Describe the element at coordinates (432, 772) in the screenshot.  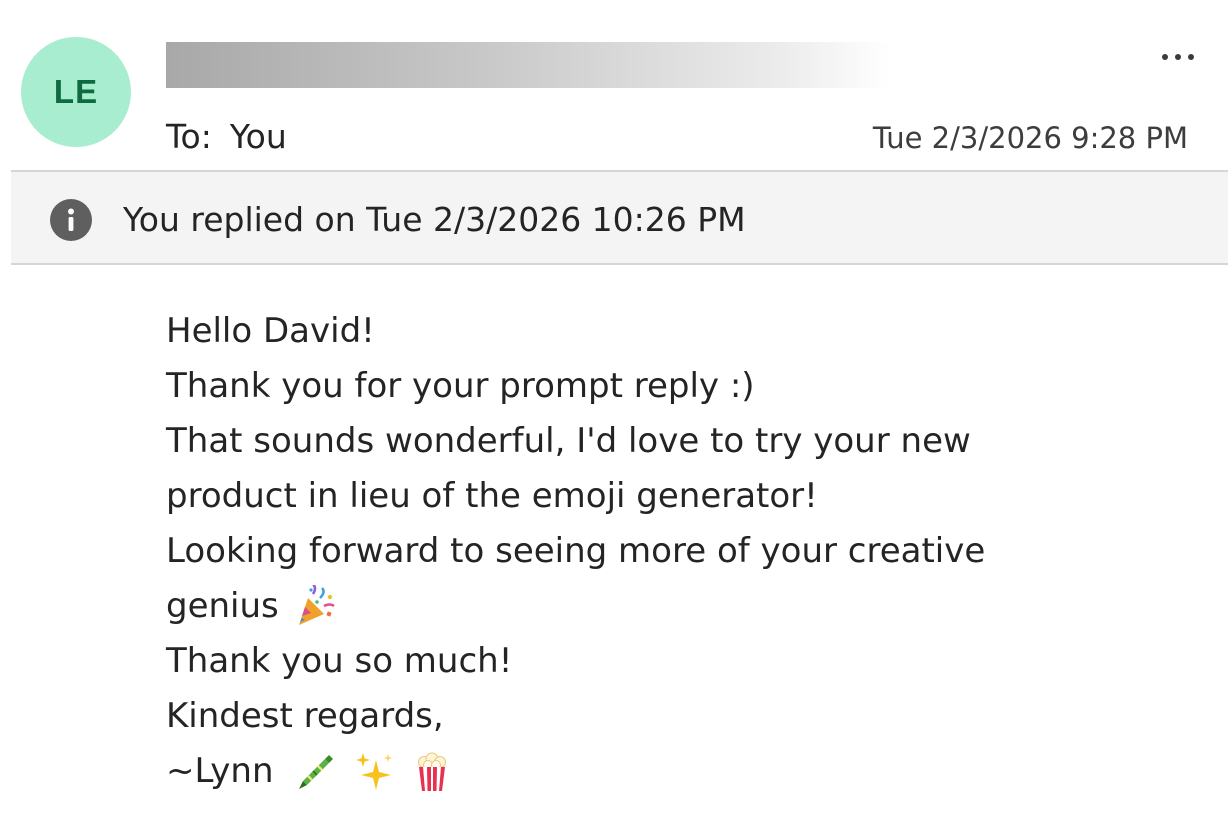
I see `popcorn-icon` at that location.